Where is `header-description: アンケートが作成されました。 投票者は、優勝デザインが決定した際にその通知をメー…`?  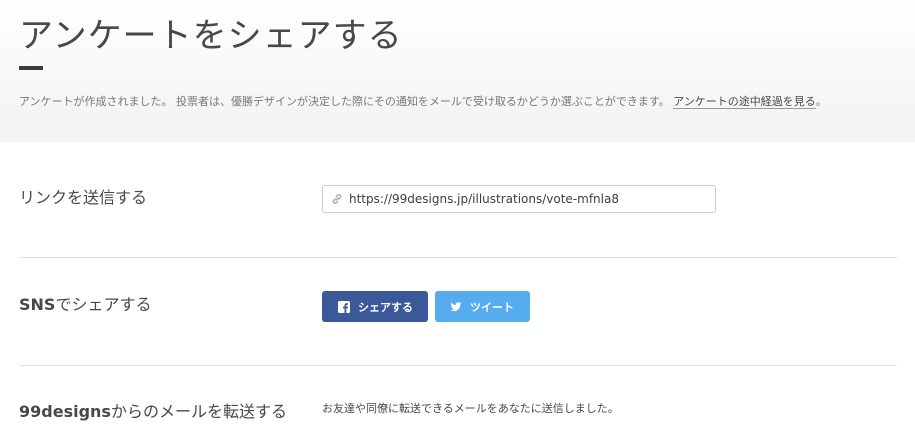
header-description: アンケートが作成されました。 投票者は、優勝デザインが決定した際にその通知をメー… is located at coordinates (423, 101).